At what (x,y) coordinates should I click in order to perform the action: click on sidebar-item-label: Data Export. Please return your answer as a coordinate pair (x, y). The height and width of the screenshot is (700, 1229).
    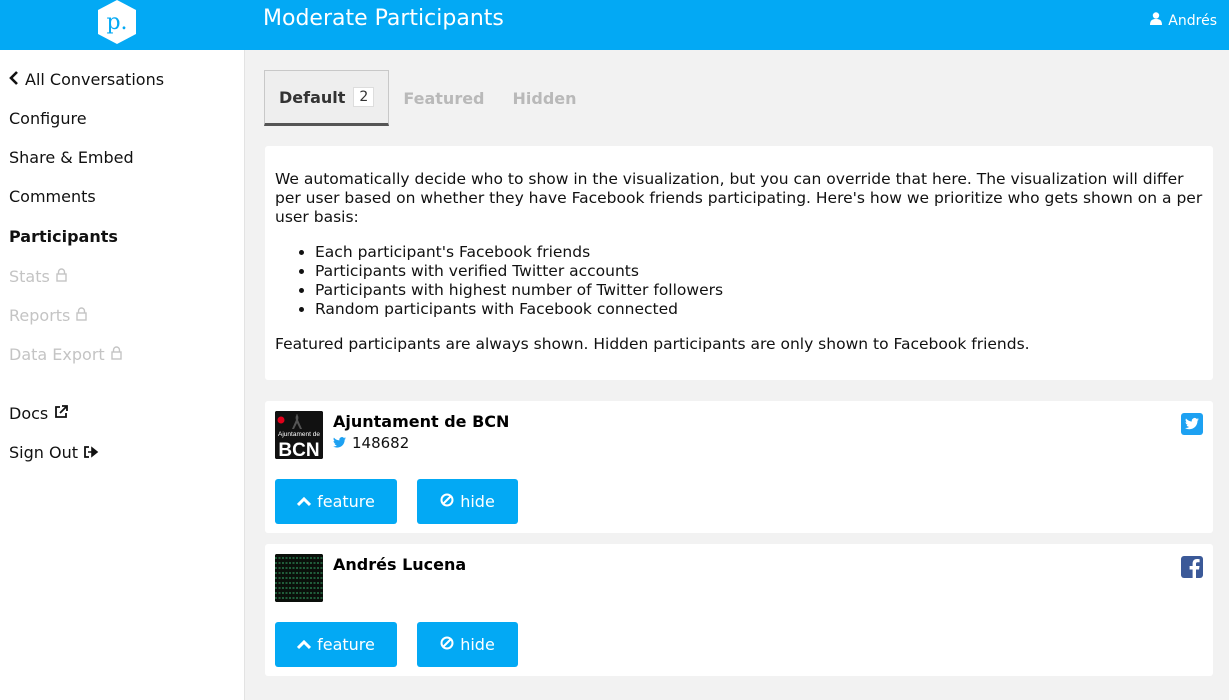
    Looking at the image, I should click on (57, 354).